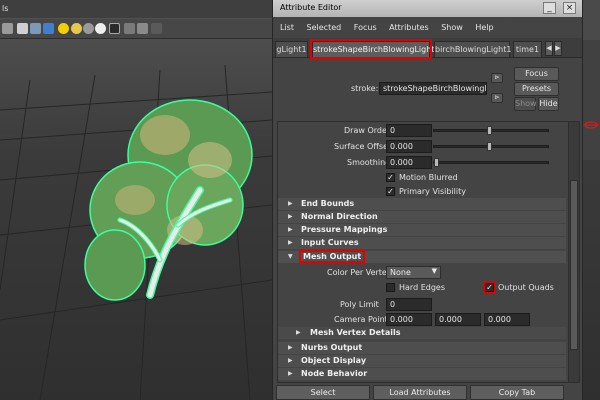 This screenshot has height=400, width=600. What do you see at coordinates (458, 319) in the screenshot?
I see `camera-point-y-field: 0.000` at bounding box center [458, 319].